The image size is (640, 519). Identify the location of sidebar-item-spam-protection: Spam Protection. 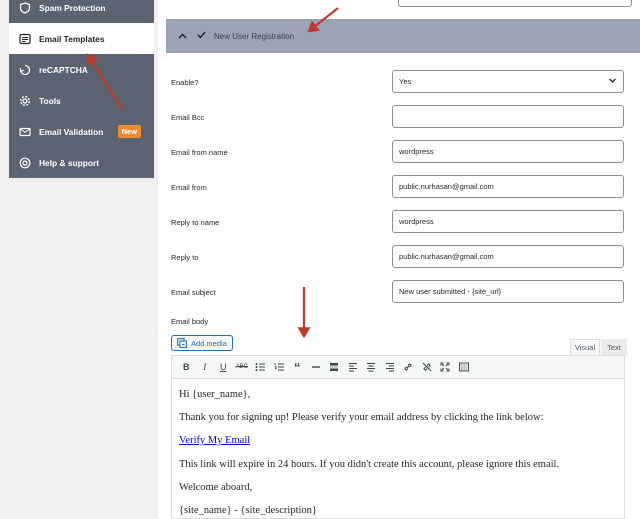
(81, 11).